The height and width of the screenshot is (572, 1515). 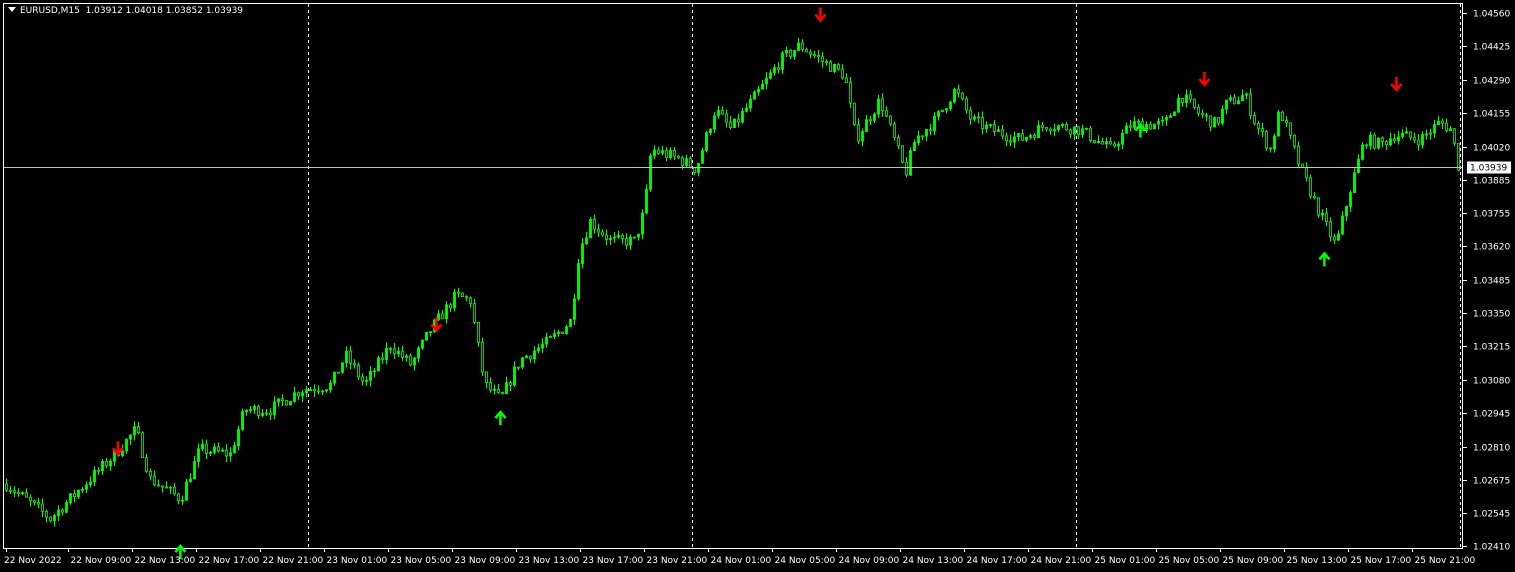 What do you see at coordinates (421, 561) in the screenshot?
I see `x-tick-label: 23 Nov 05:00` at bounding box center [421, 561].